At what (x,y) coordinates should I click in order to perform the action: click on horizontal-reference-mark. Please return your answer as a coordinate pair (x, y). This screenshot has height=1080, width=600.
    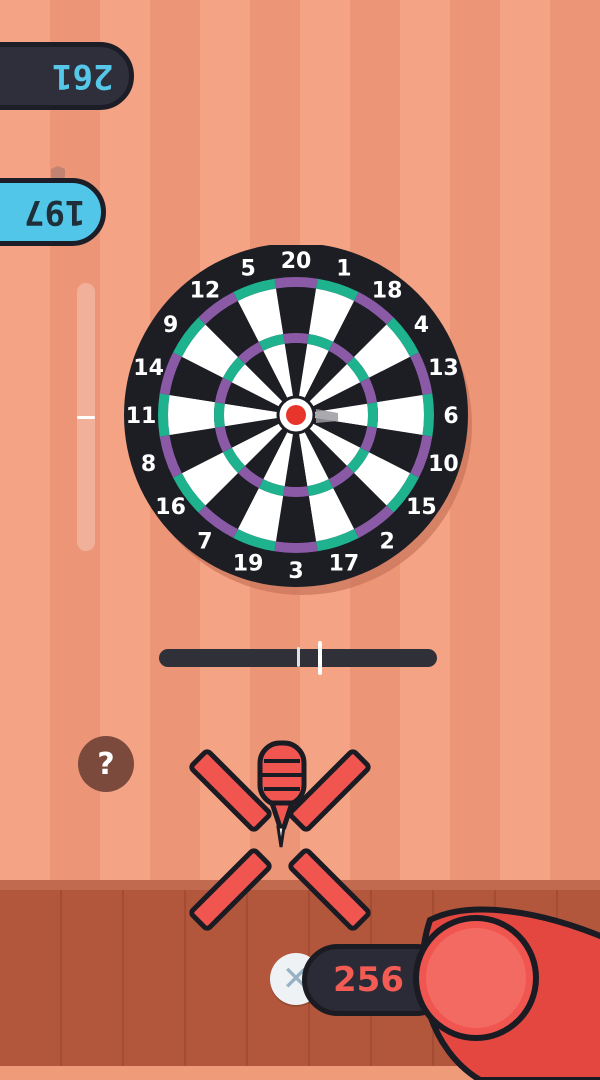
    Looking at the image, I should click on (298, 657).